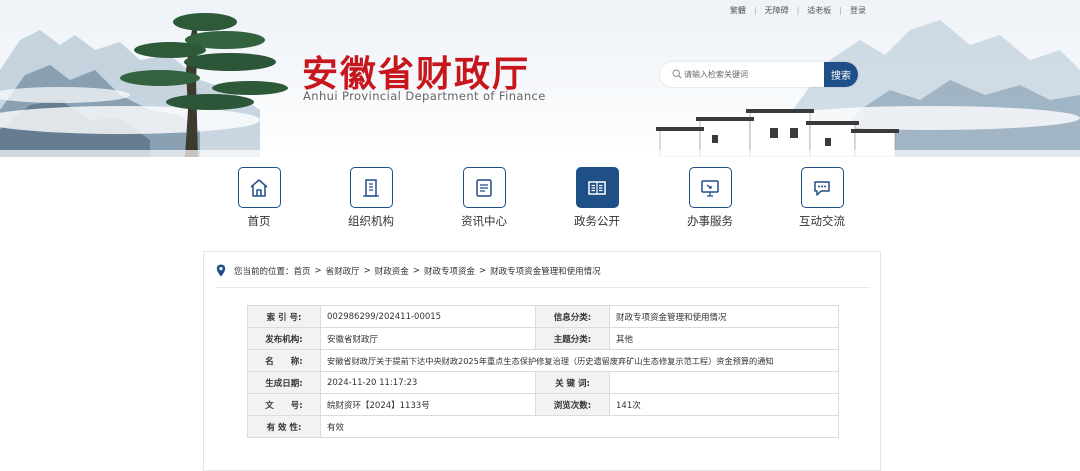 This screenshot has width=1080, height=471. I want to click on nav-item-news: 资讯中心, so click(484, 198).